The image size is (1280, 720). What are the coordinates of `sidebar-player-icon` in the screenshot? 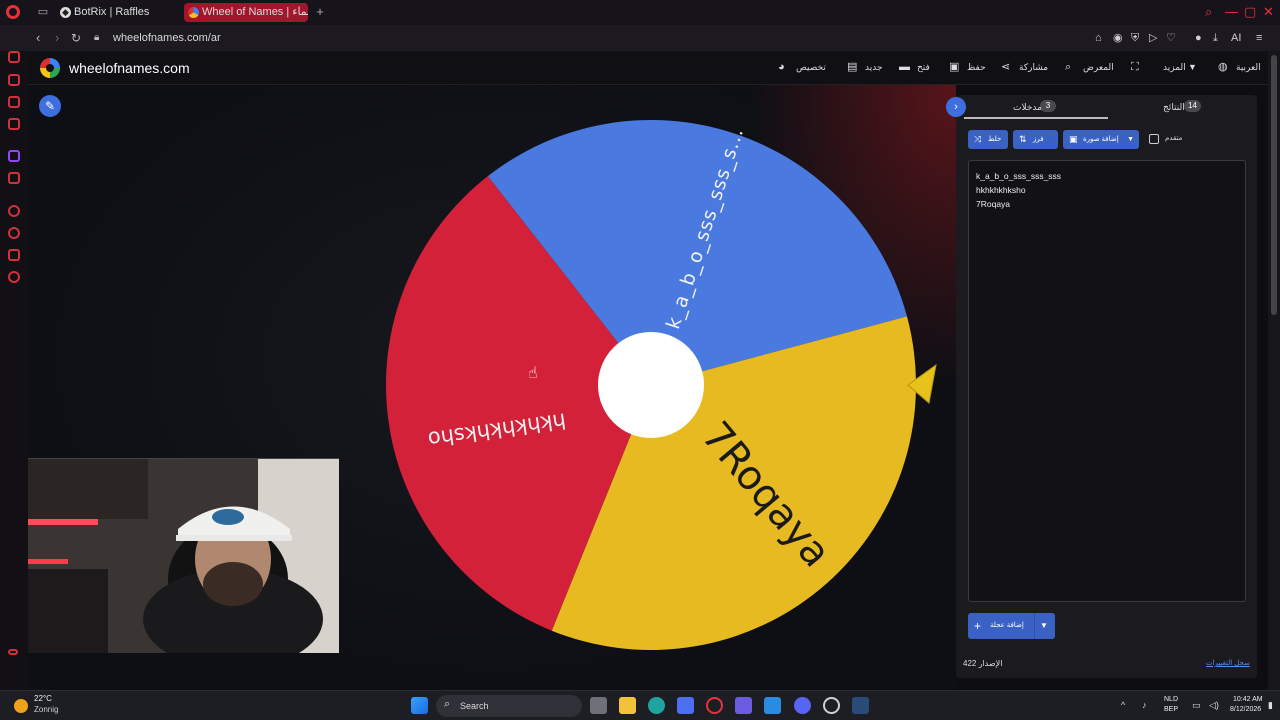 It's located at (14, 211).